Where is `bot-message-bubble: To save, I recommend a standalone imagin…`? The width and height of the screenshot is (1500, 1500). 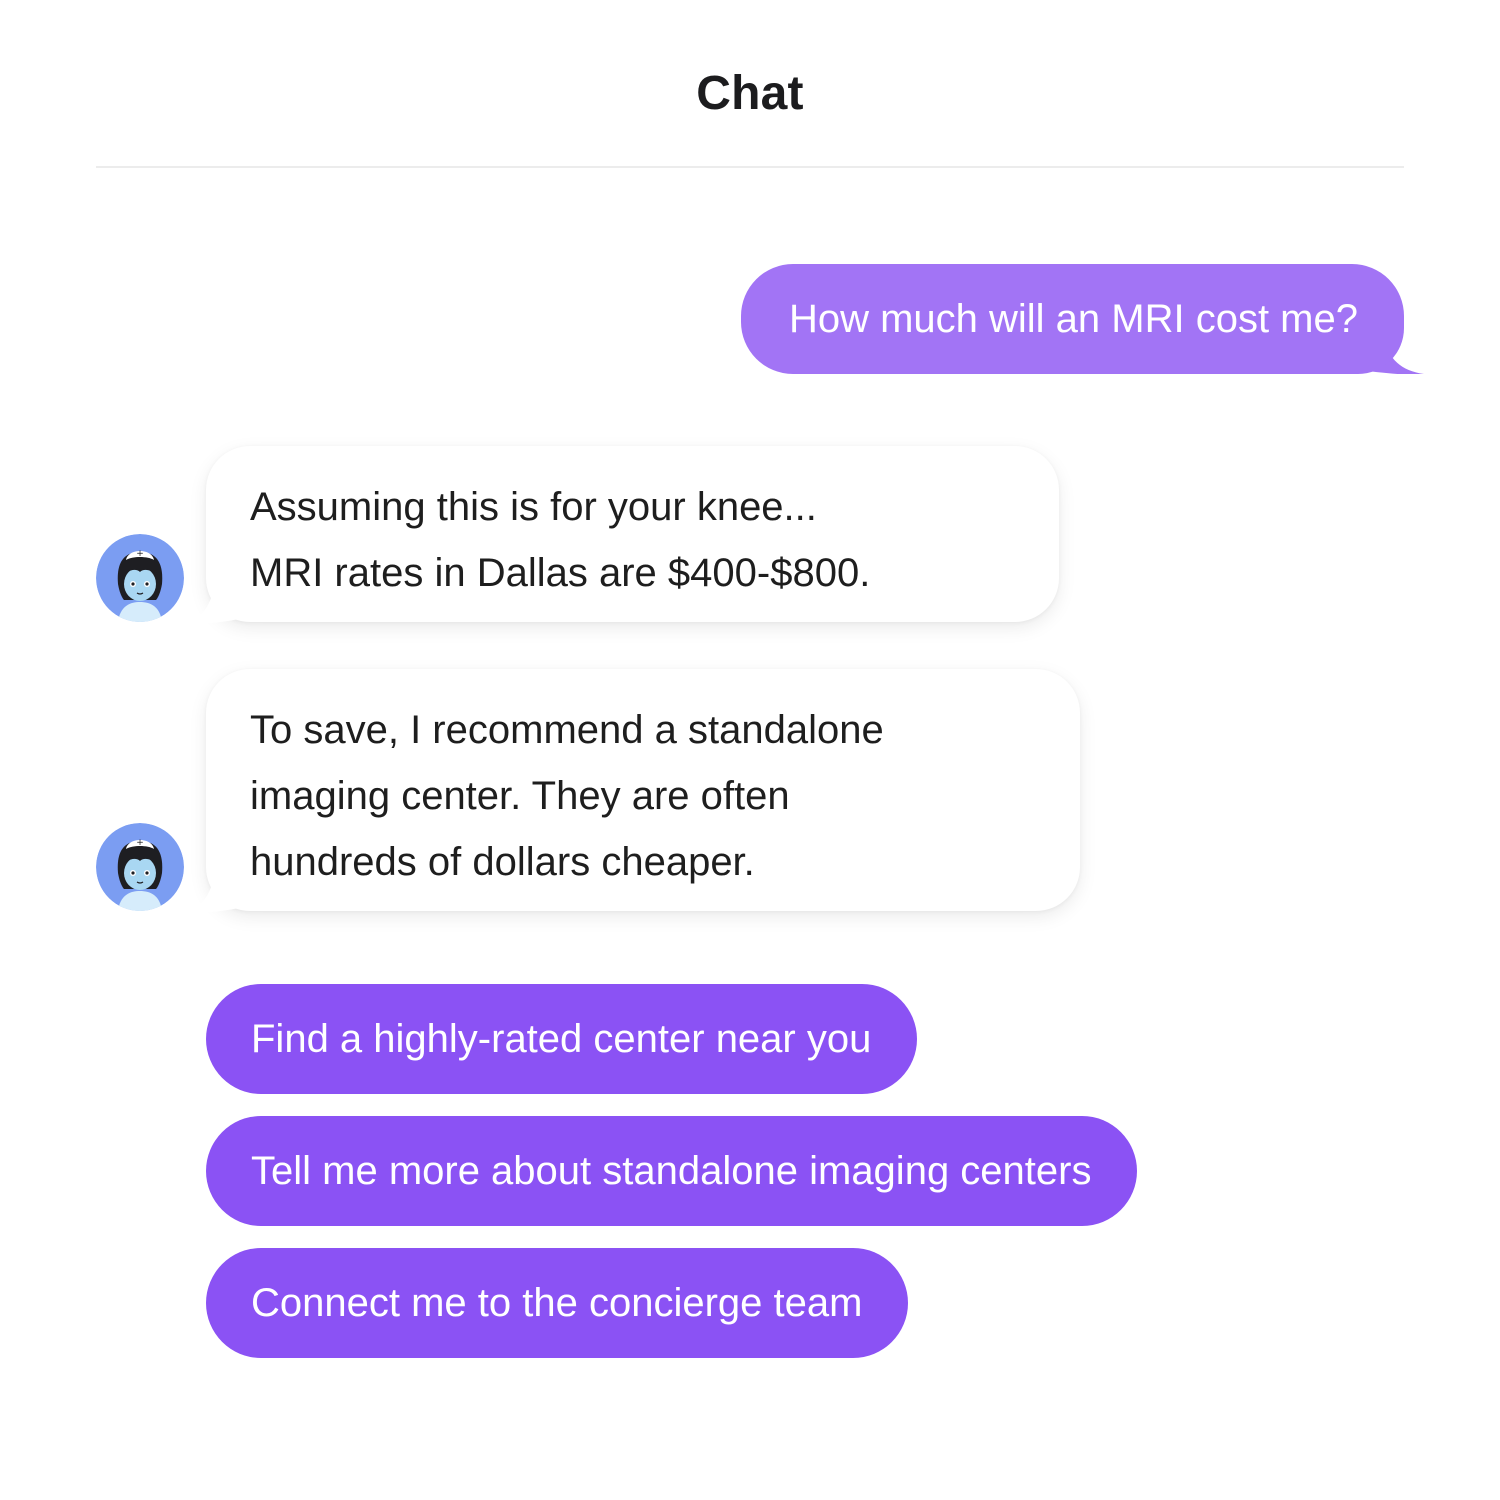
bot-message-bubble: To save, I recommend a standalone imagin… is located at coordinates (632, 791).